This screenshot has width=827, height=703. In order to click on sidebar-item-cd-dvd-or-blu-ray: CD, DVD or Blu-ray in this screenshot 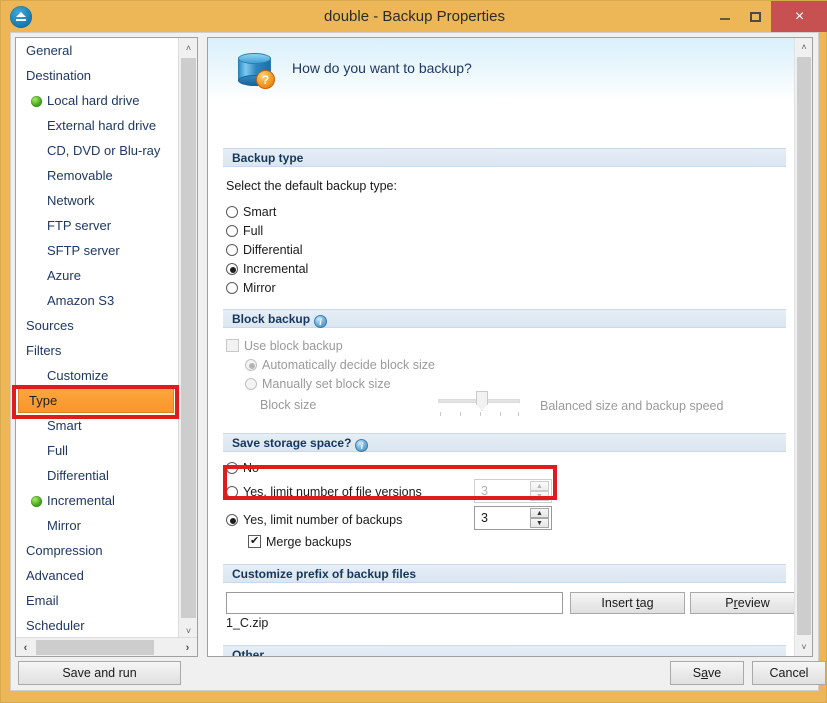, I will do `click(97, 150)`.